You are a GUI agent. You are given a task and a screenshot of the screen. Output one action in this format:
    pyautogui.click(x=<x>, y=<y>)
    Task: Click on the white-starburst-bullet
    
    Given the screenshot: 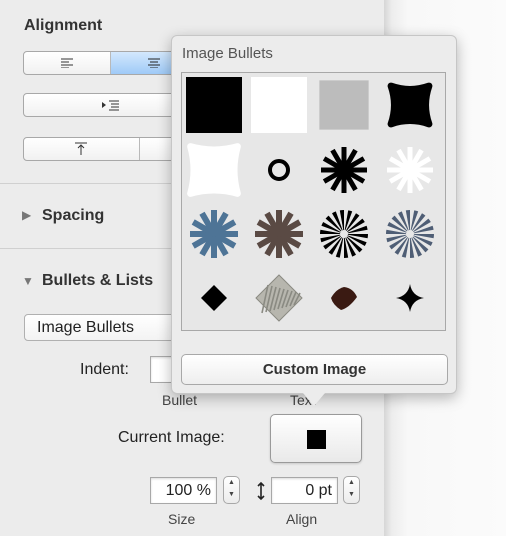 What is the action you would take?
    pyautogui.click(x=410, y=170)
    